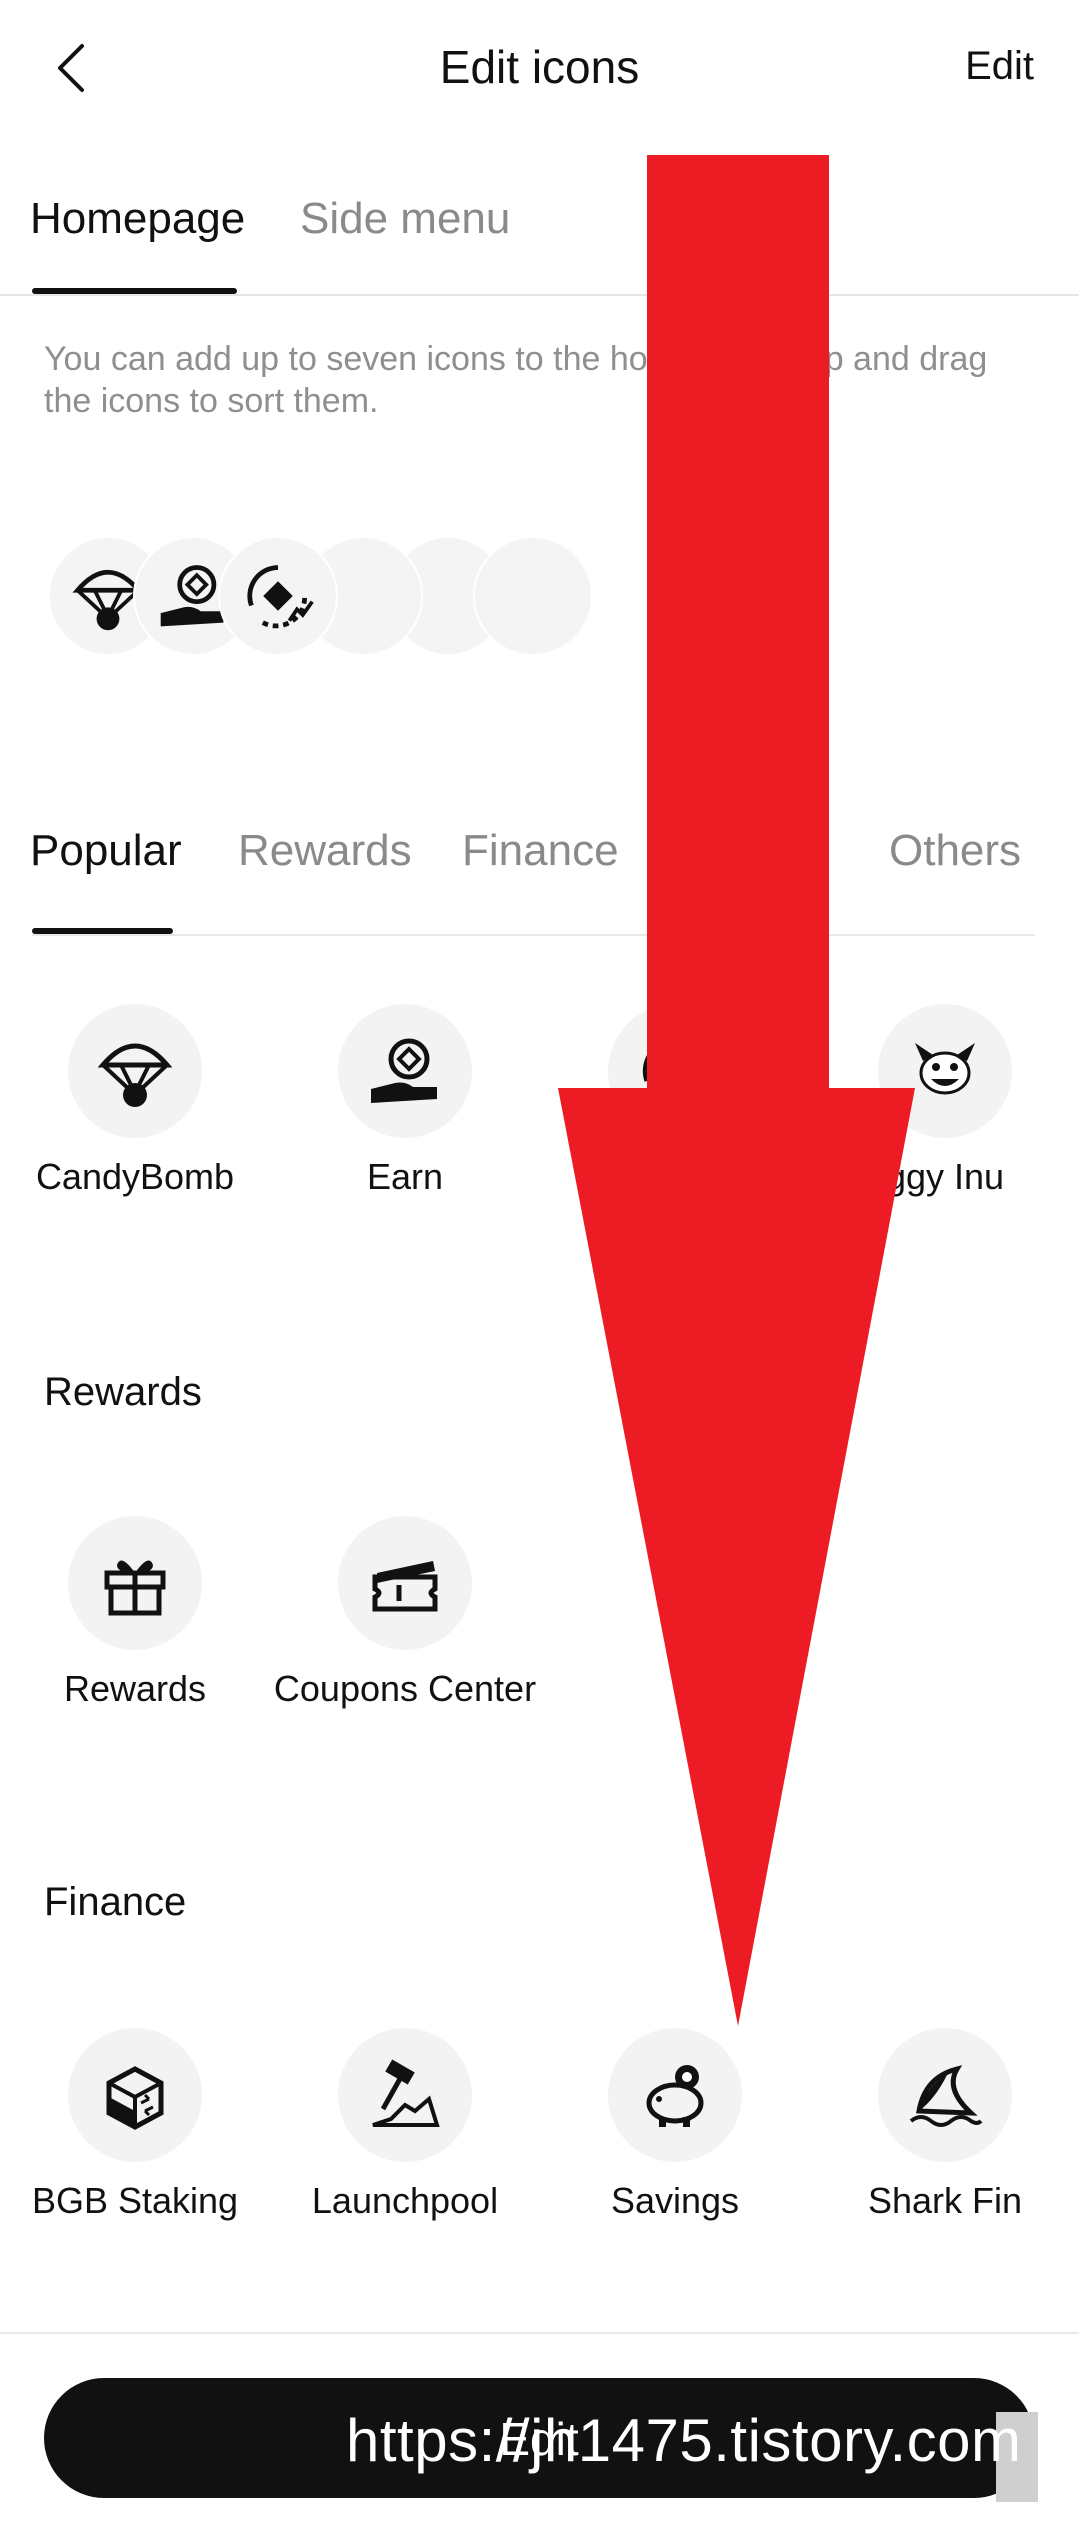  What do you see at coordinates (405, 1586) in the screenshot?
I see `coupon-icon` at bounding box center [405, 1586].